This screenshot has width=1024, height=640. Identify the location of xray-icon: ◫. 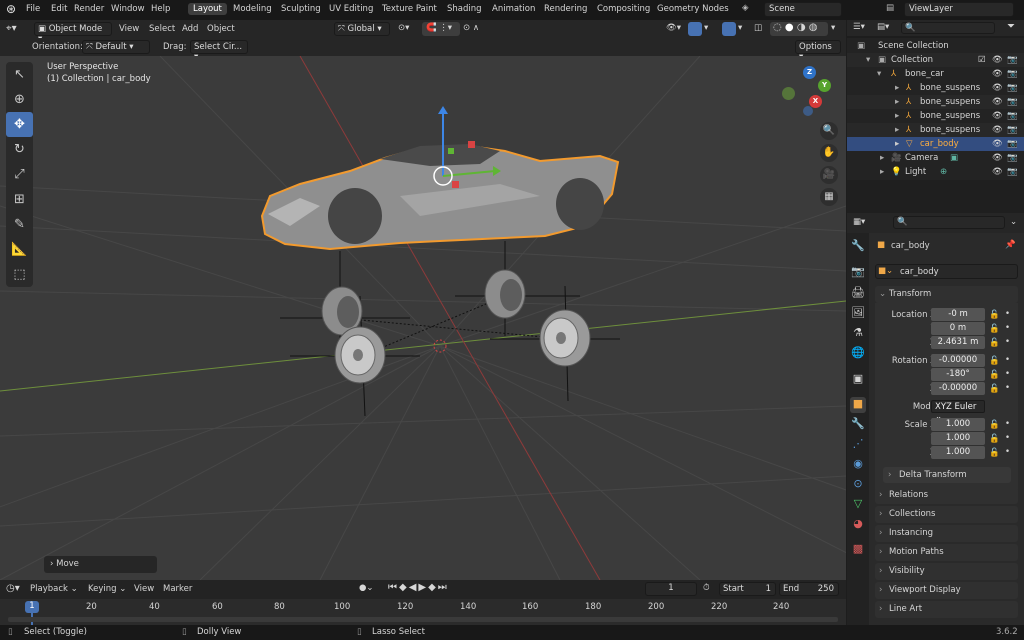
(758, 28).